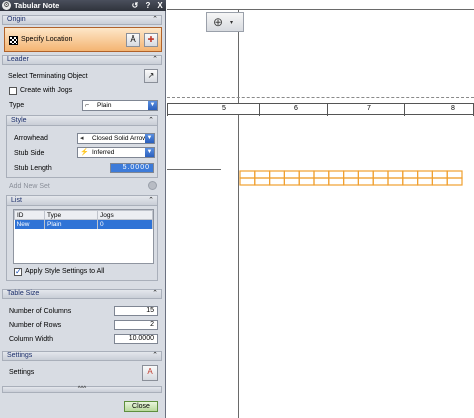 The height and width of the screenshot is (418, 474). I want to click on leader-list-header-row: ID Type Jogs, so click(83, 215).